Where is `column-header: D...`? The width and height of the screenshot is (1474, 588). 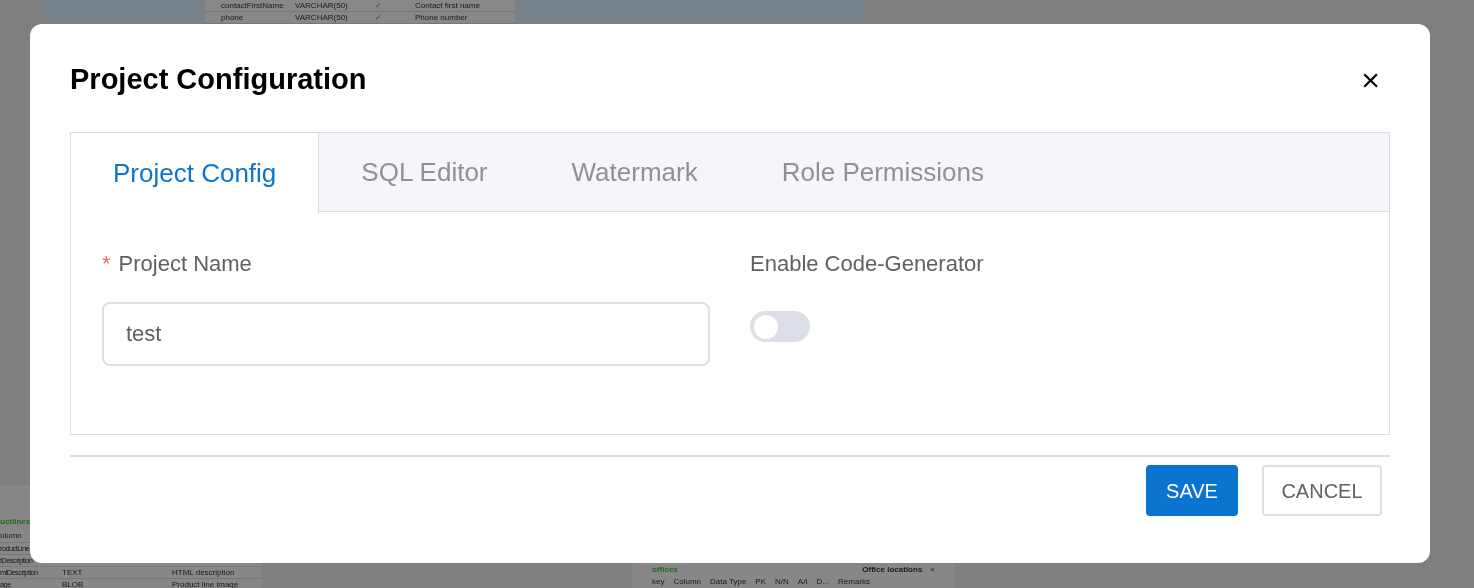 column-header: D... is located at coordinates (823, 582).